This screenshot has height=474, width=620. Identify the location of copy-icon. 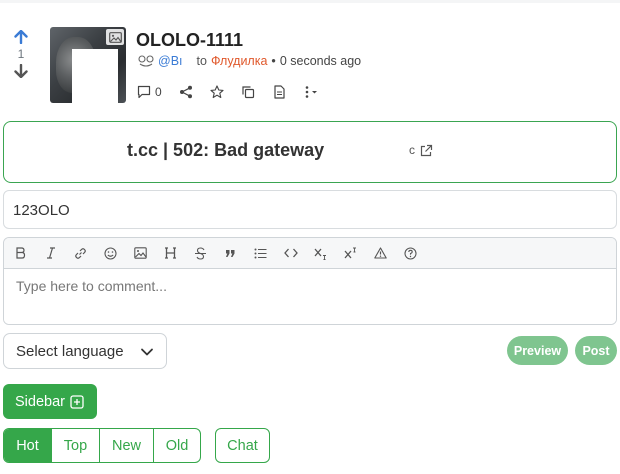
(248, 92).